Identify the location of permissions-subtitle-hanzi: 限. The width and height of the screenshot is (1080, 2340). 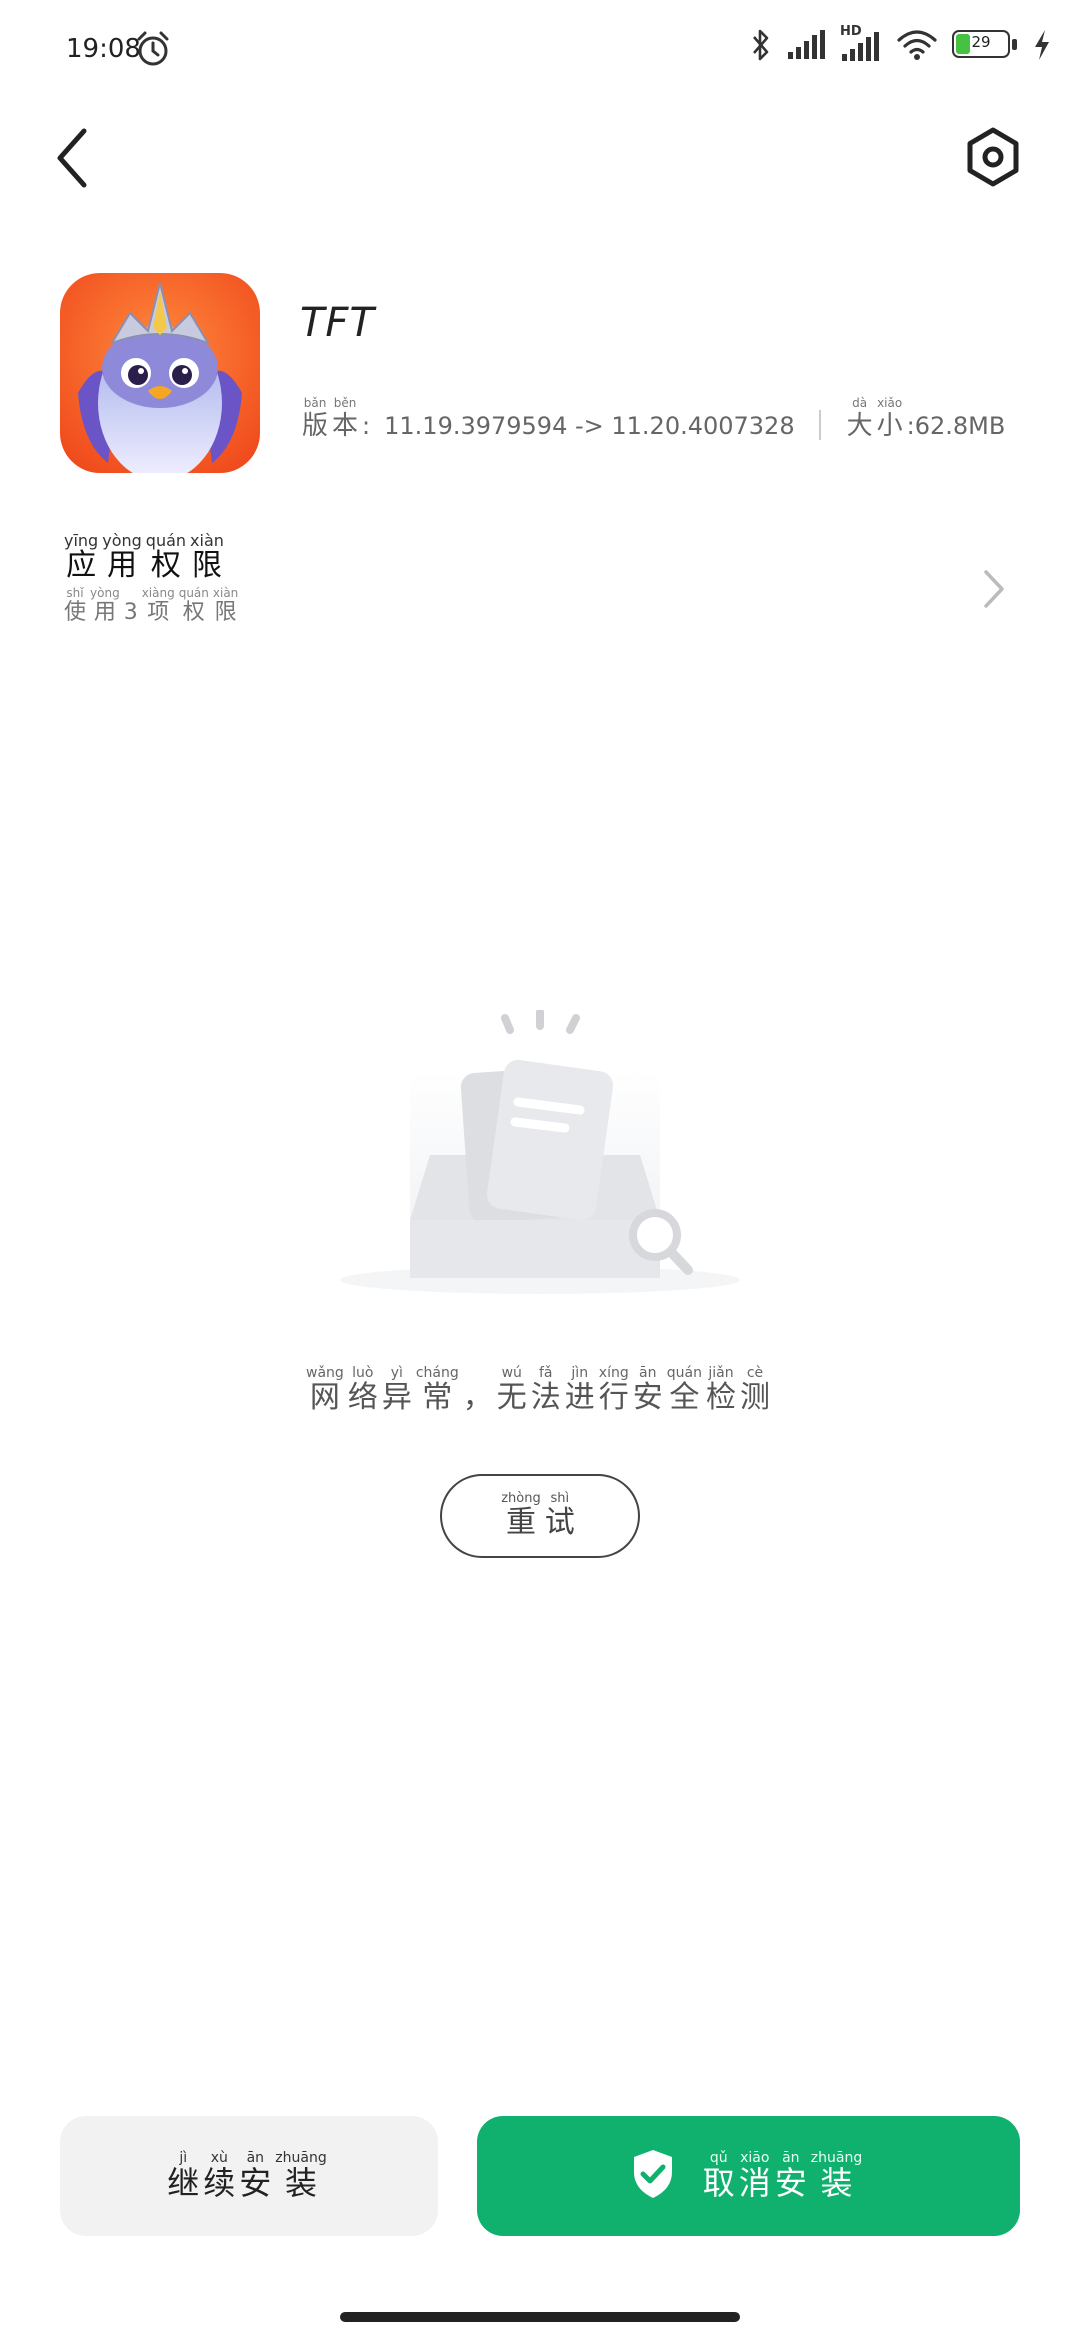
(225, 612).